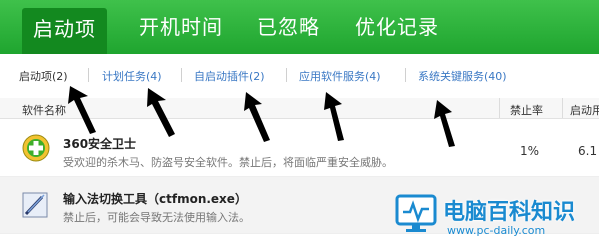  I want to click on watermark-title: 电脑百科知识, so click(509, 212).